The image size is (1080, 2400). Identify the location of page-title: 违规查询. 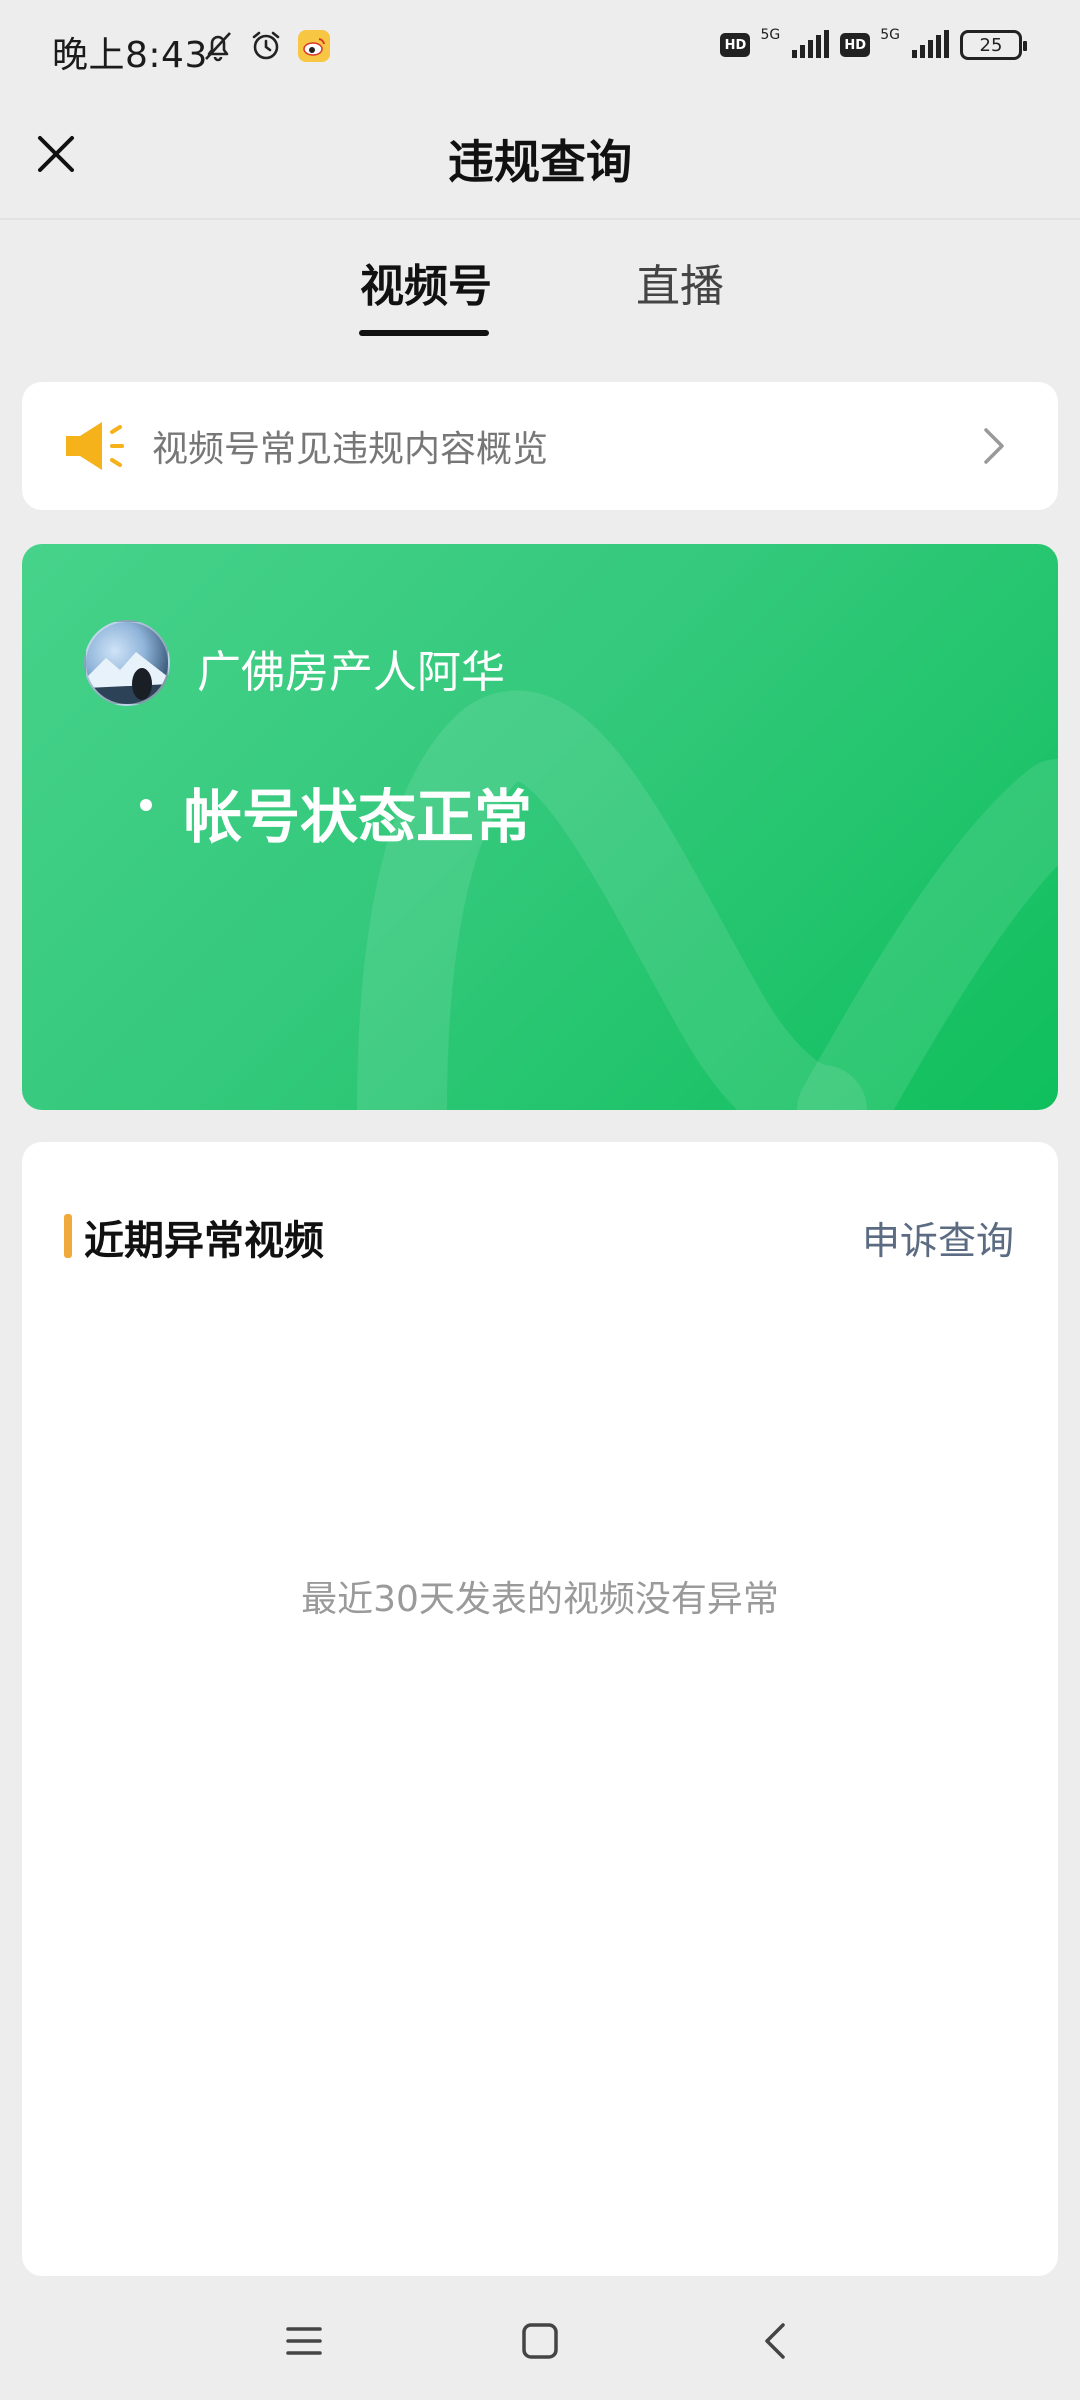
(540, 162).